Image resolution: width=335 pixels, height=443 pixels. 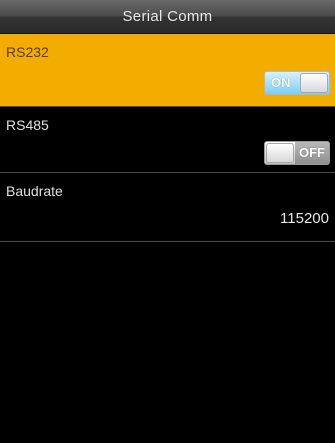 I want to click on setting-label-rs485: RS485, so click(x=27, y=125).